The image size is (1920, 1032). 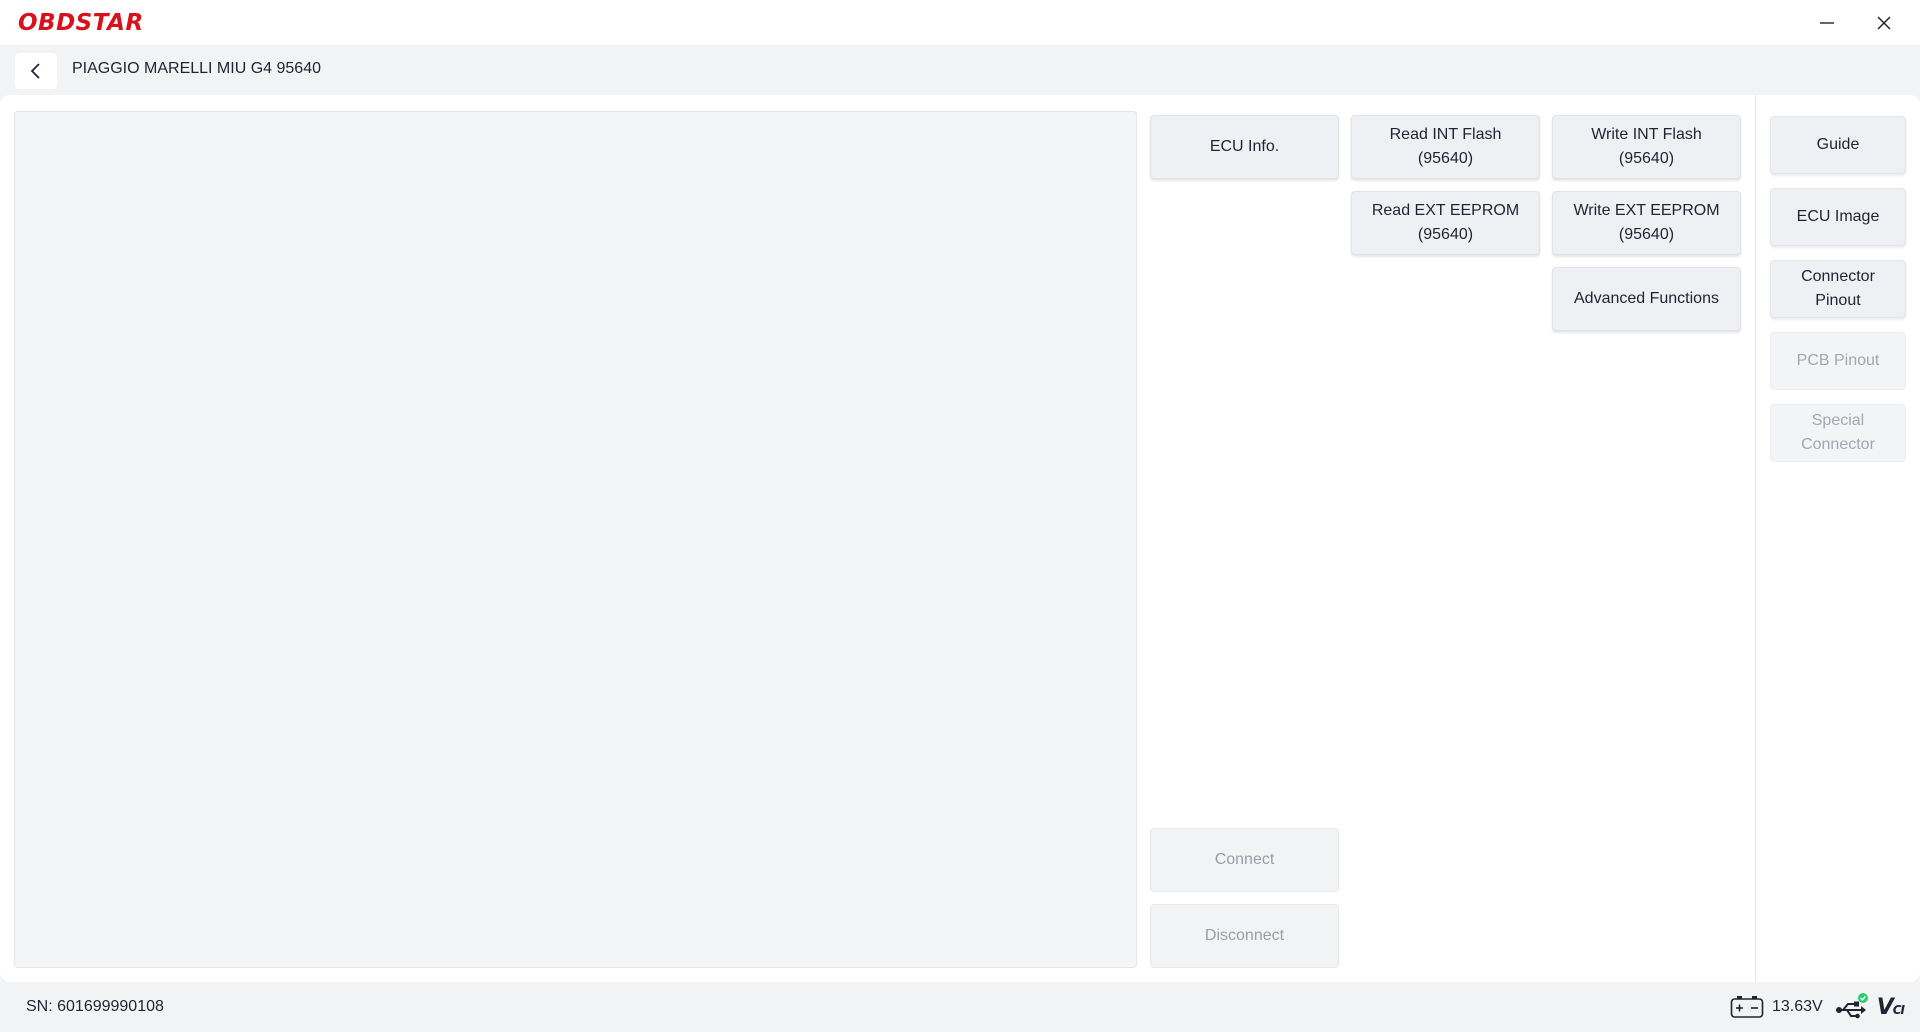 What do you see at coordinates (1646, 223) in the screenshot?
I see `write-ext-eeprom-button: Write EXT EEPROM (95640)` at bounding box center [1646, 223].